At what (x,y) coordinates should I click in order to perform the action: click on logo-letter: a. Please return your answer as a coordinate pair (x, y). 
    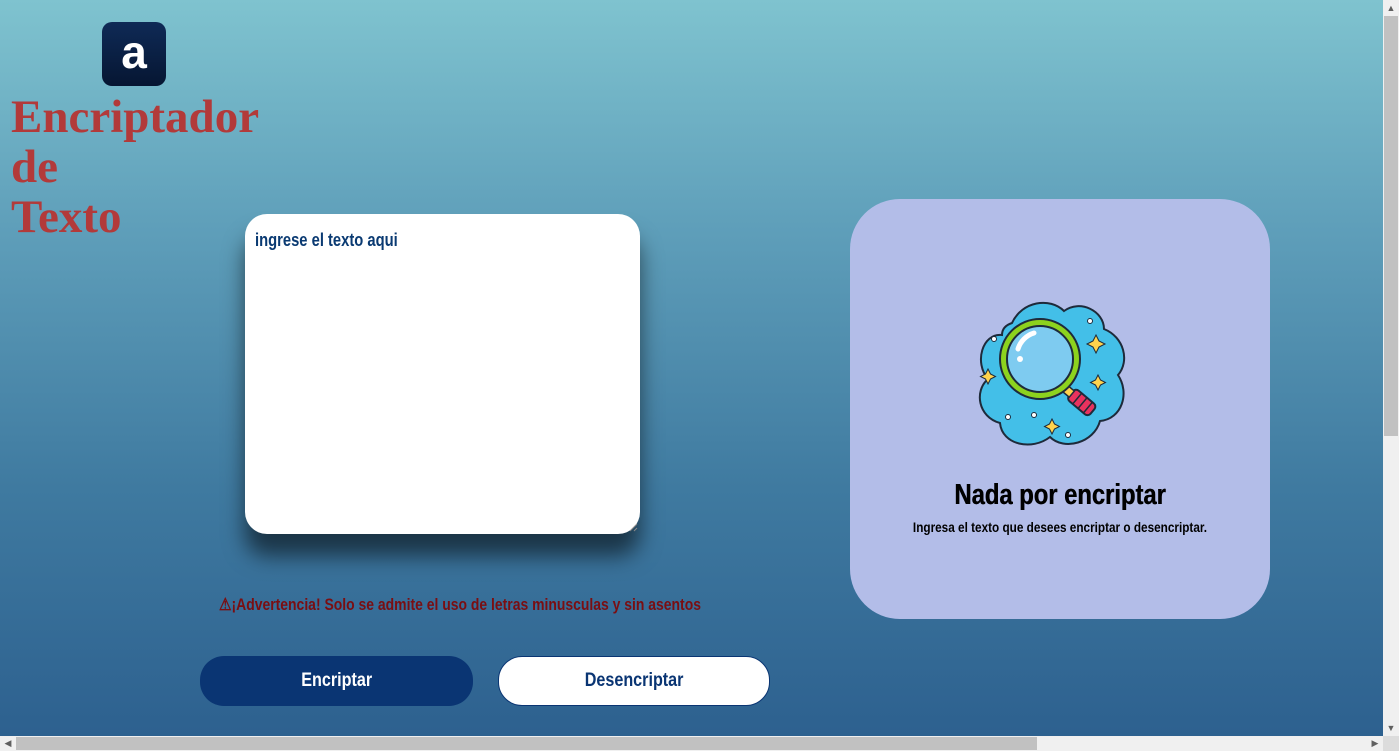
    Looking at the image, I should click on (134, 54).